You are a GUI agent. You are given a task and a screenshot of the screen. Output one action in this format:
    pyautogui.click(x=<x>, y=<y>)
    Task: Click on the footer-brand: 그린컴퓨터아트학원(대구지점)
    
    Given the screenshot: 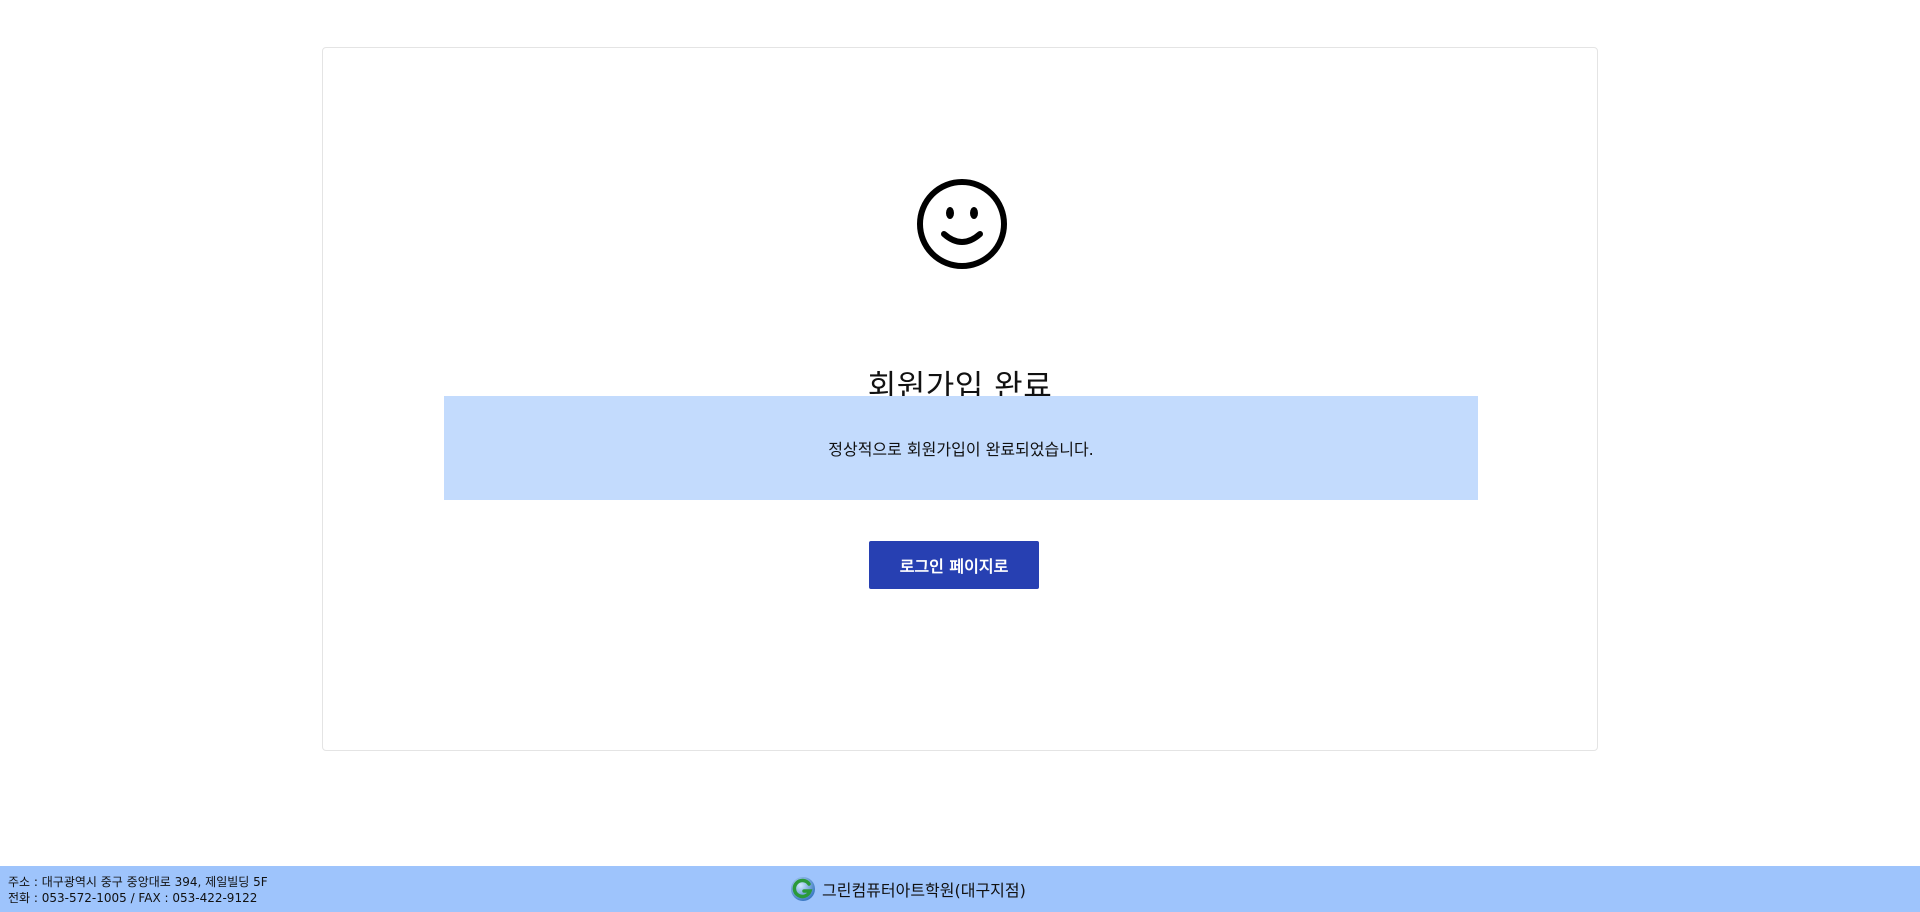 What is the action you would take?
    pyautogui.click(x=908, y=889)
    